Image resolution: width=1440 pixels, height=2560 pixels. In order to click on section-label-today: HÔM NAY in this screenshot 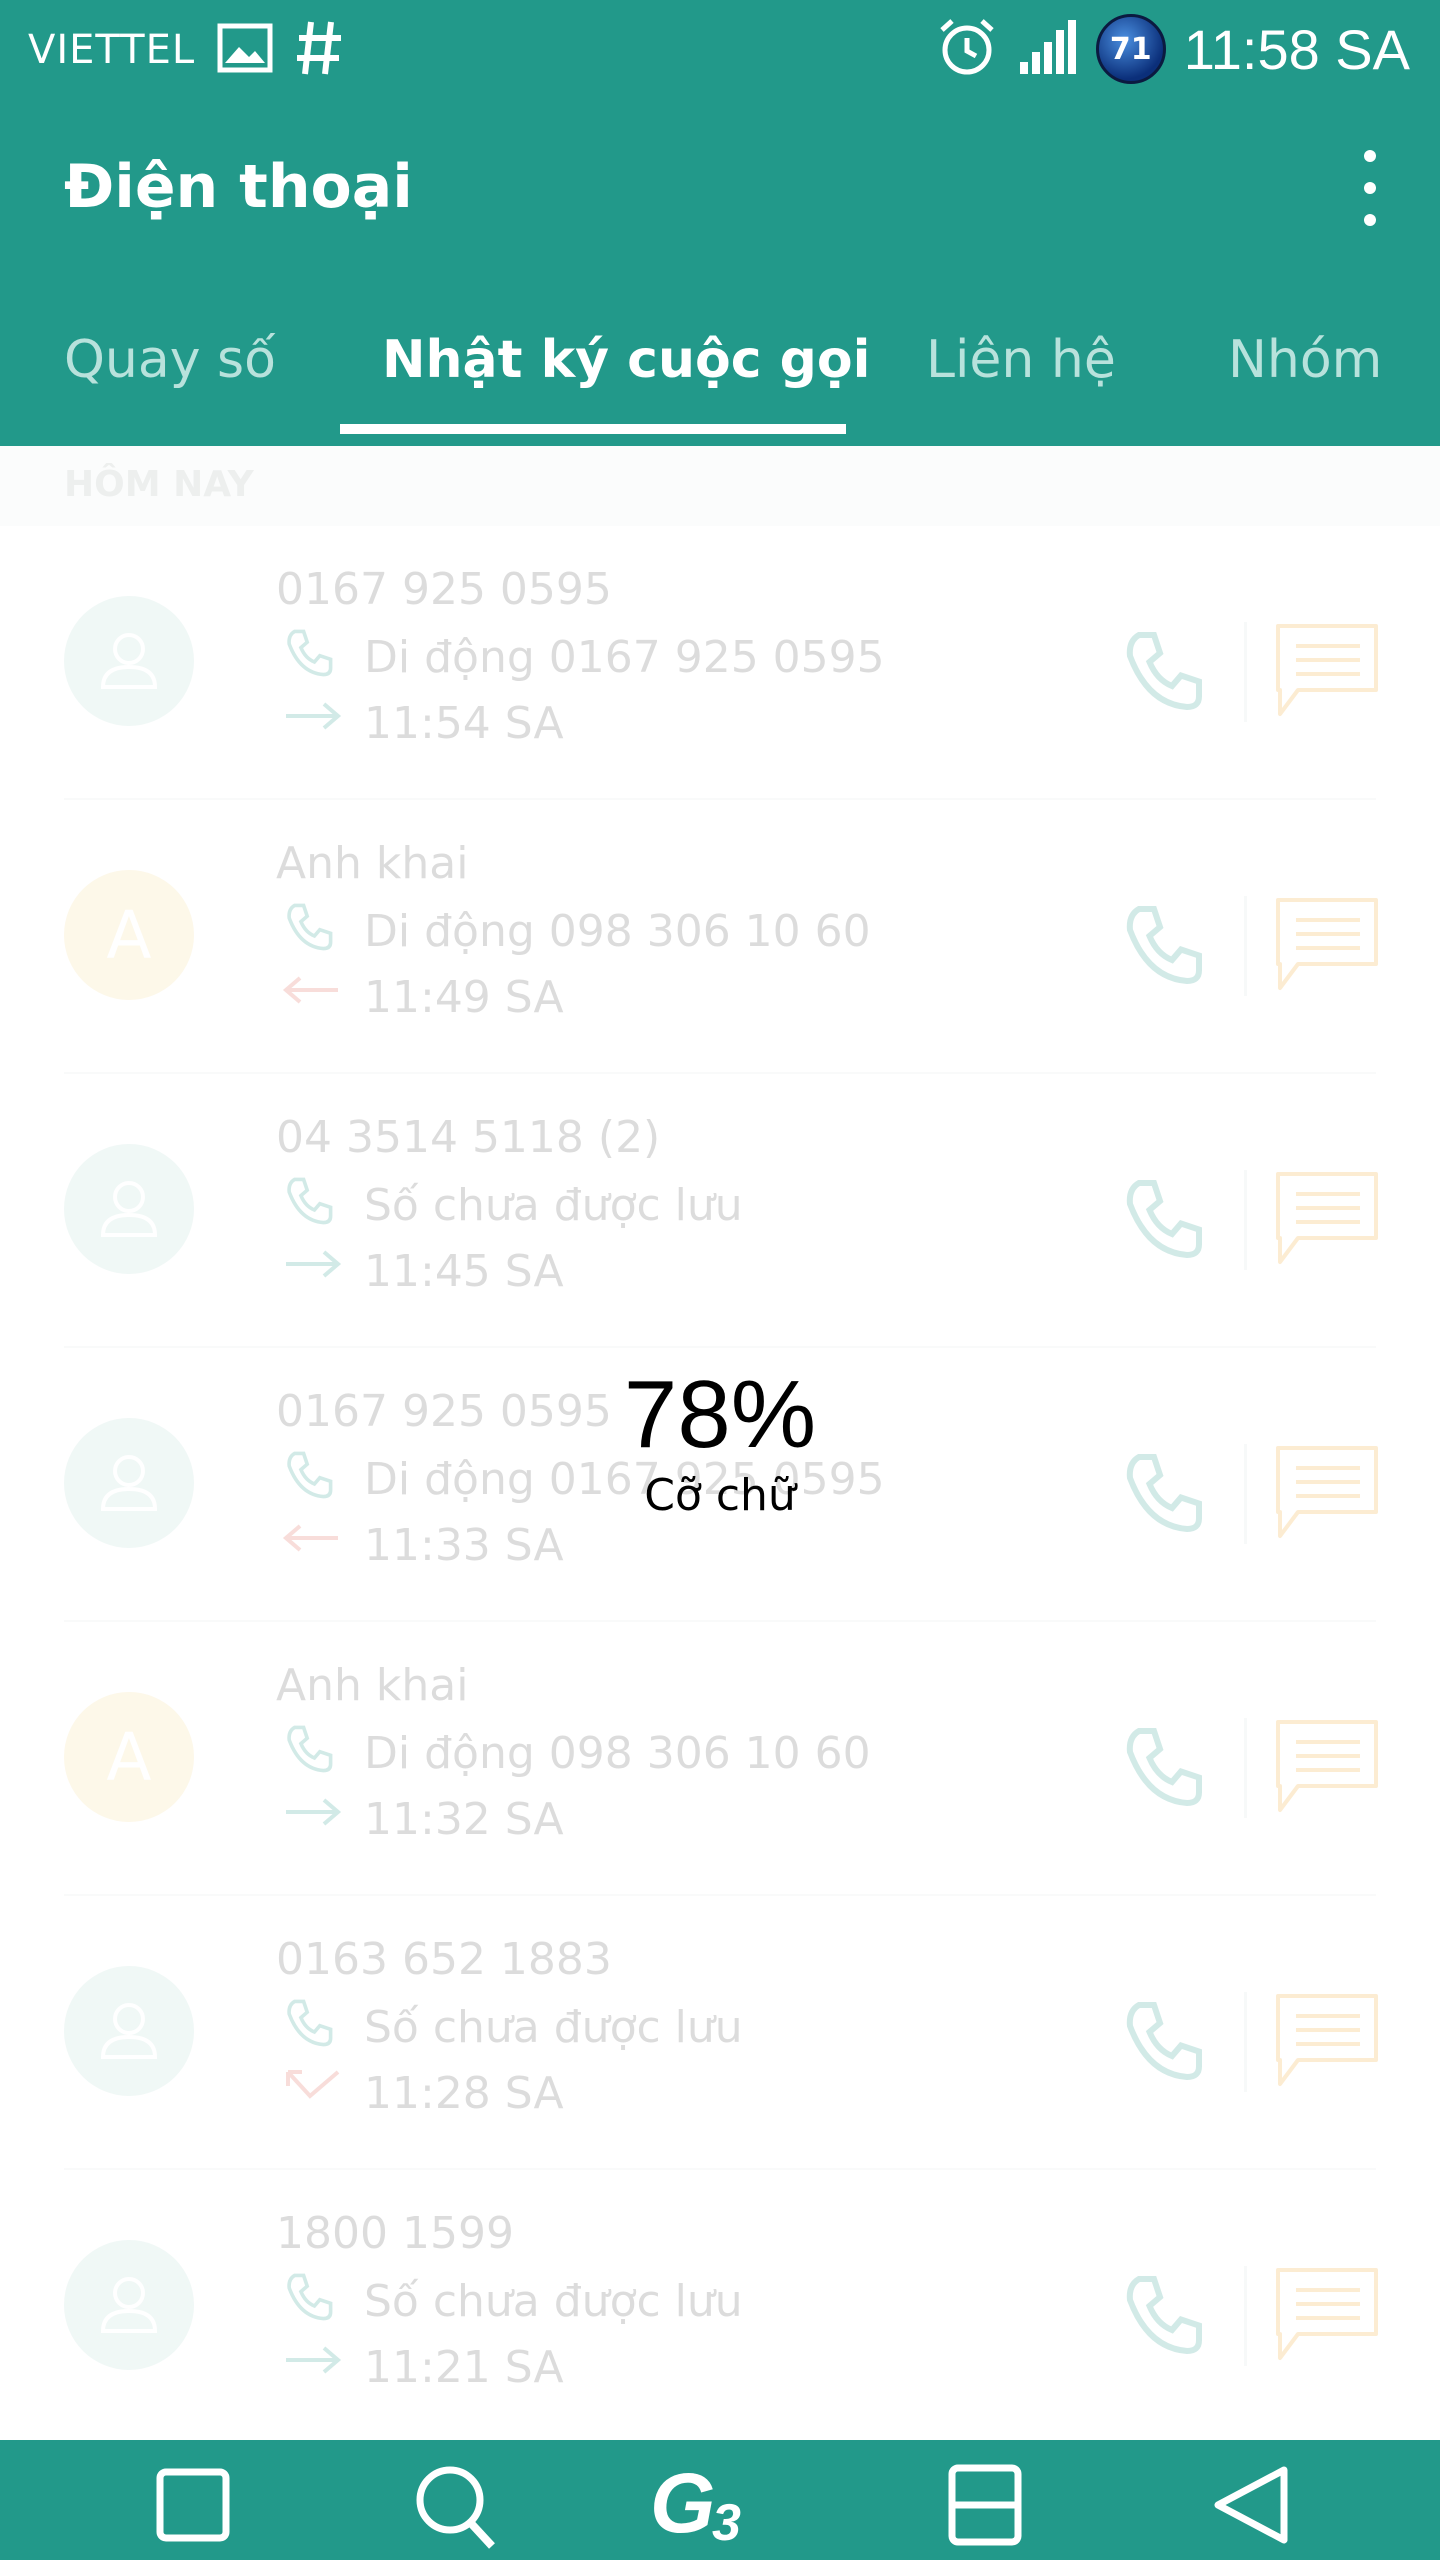, I will do `click(159, 484)`.